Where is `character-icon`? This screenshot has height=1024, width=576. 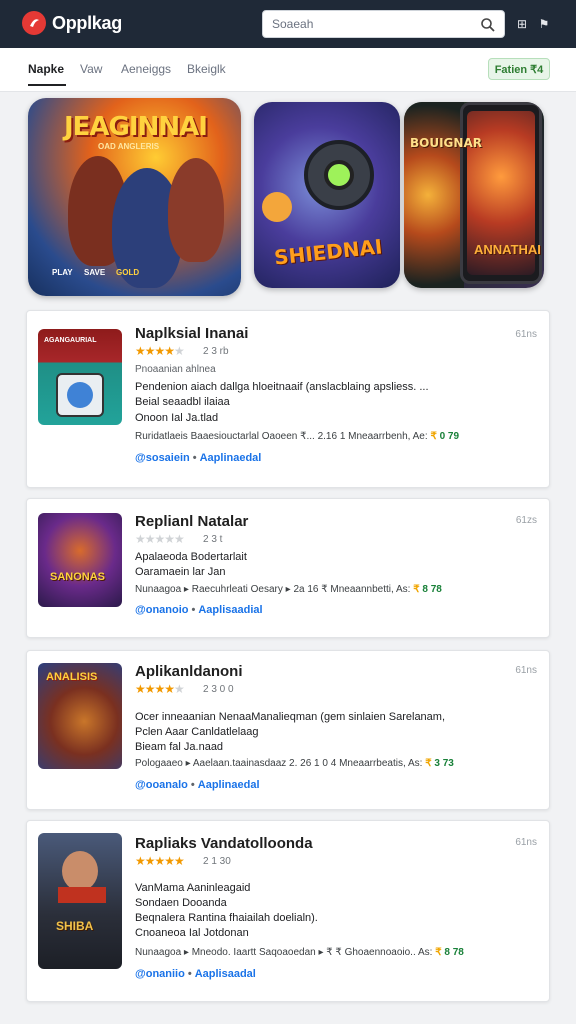 character-icon is located at coordinates (80, 871).